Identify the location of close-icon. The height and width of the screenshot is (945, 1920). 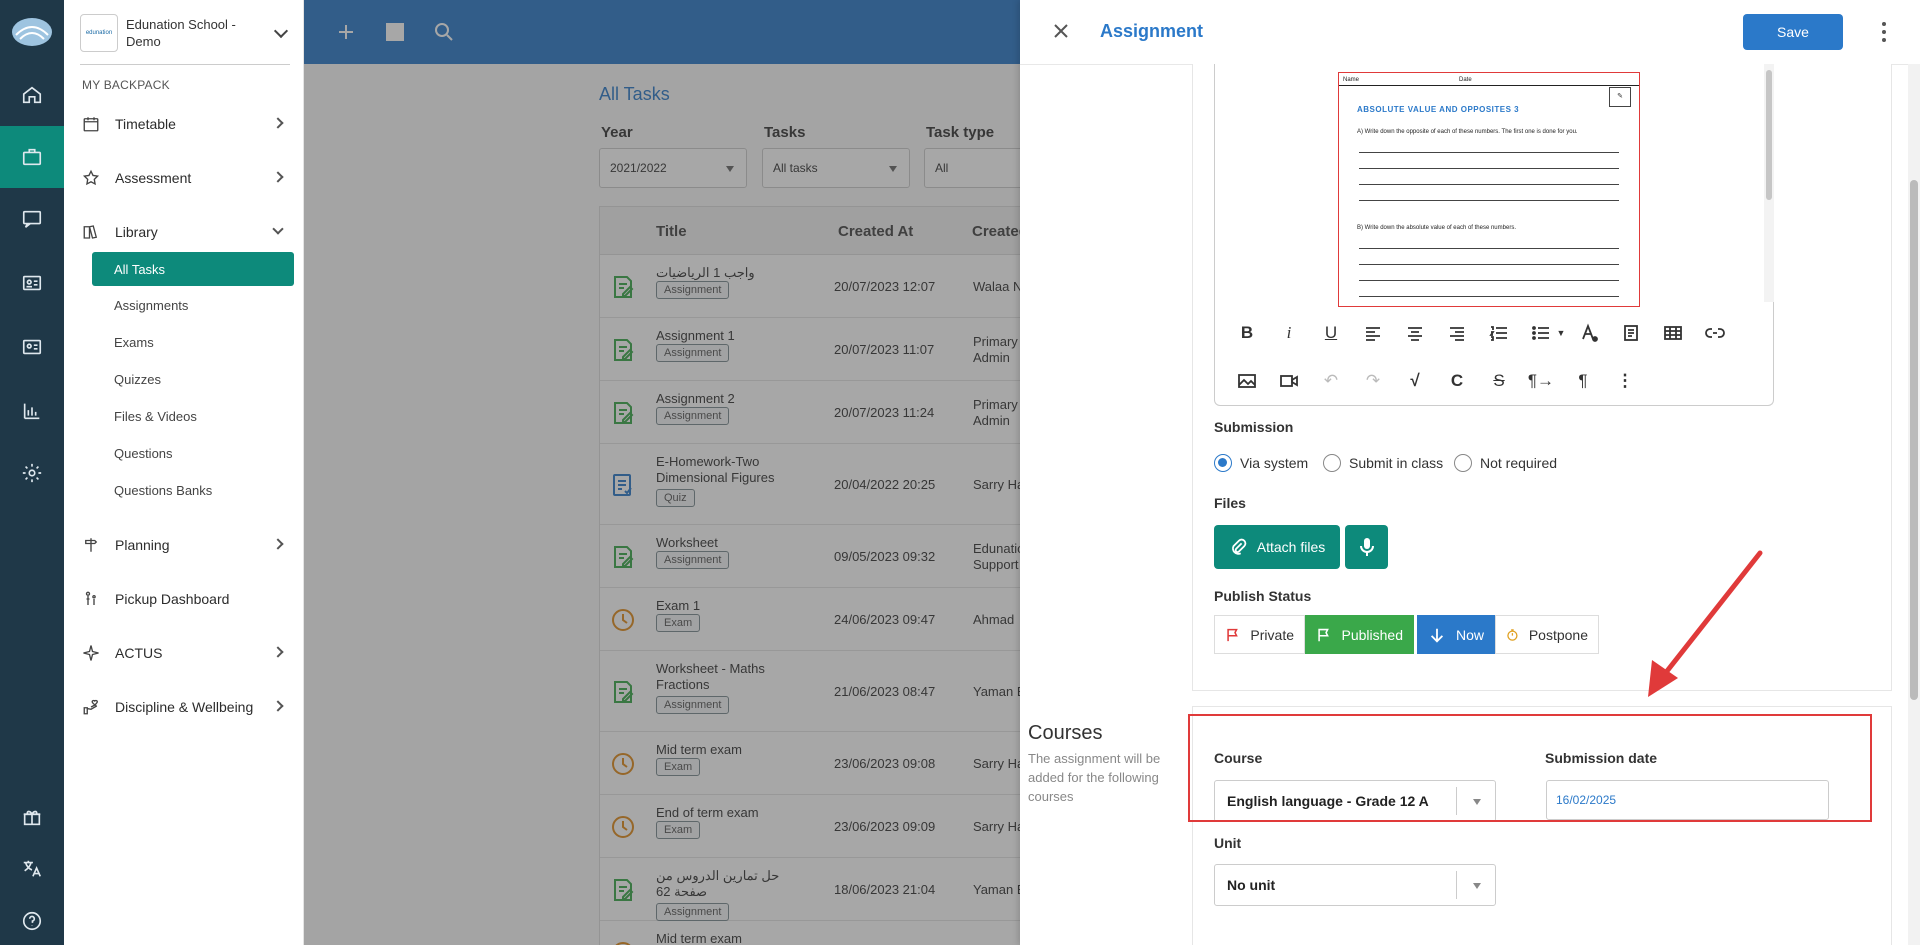
(1061, 31).